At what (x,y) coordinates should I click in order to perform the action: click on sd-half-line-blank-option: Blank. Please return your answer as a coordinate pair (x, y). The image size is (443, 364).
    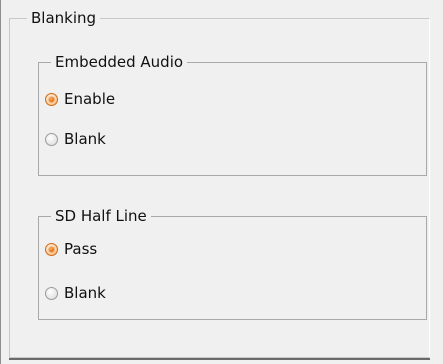
    Looking at the image, I should click on (75, 293).